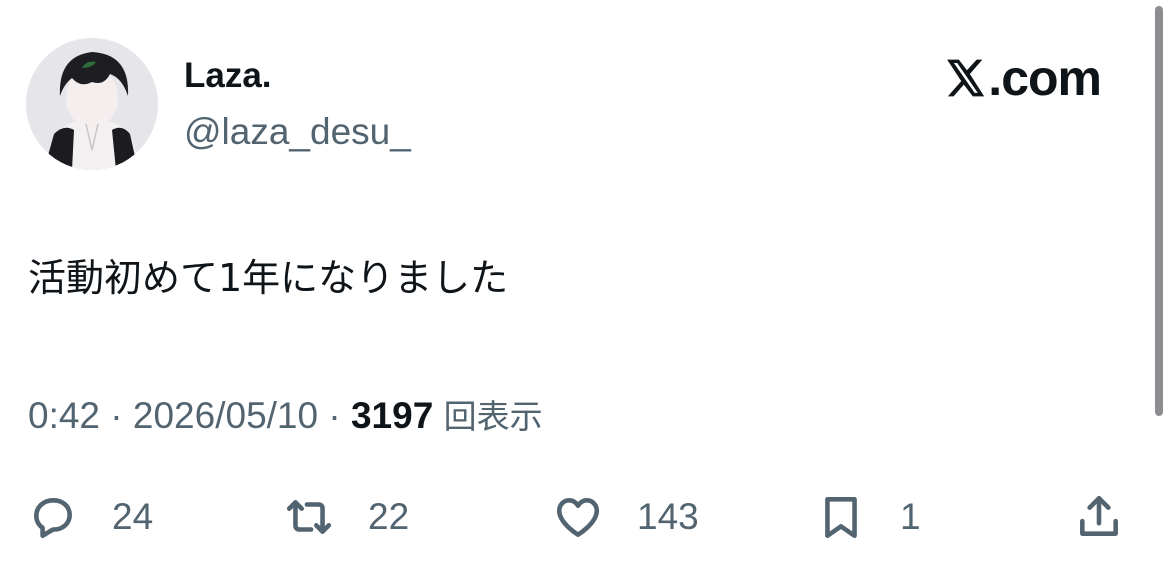 Image resolution: width=1169 pixels, height=580 pixels. I want to click on user-handle: @laza_desu_, so click(297, 132).